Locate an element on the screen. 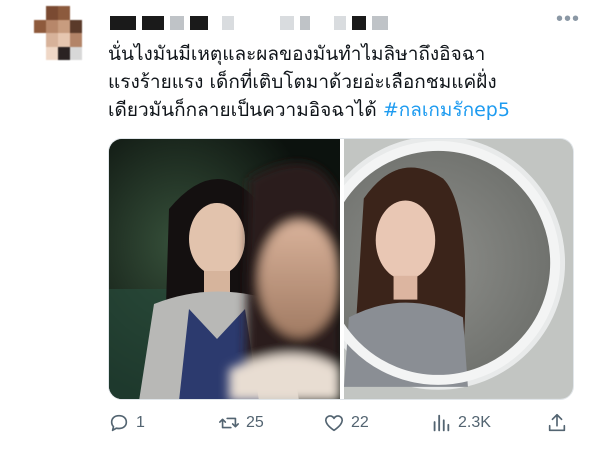 Image resolution: width=600 pixels, height=458 pixels. like-button: 22 is located at coordinates (346, 423).